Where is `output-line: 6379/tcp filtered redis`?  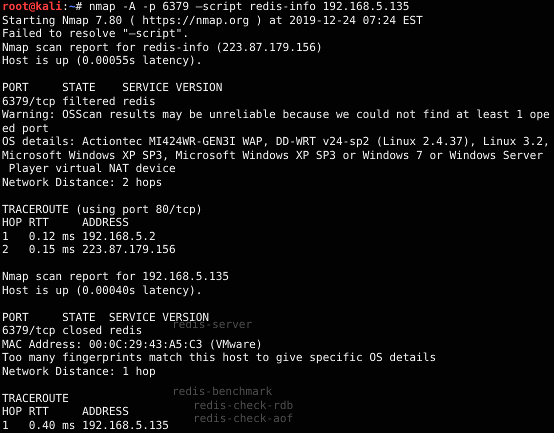 output-line: 6379/tcp filtered redis is located at coordinates (79, 101).